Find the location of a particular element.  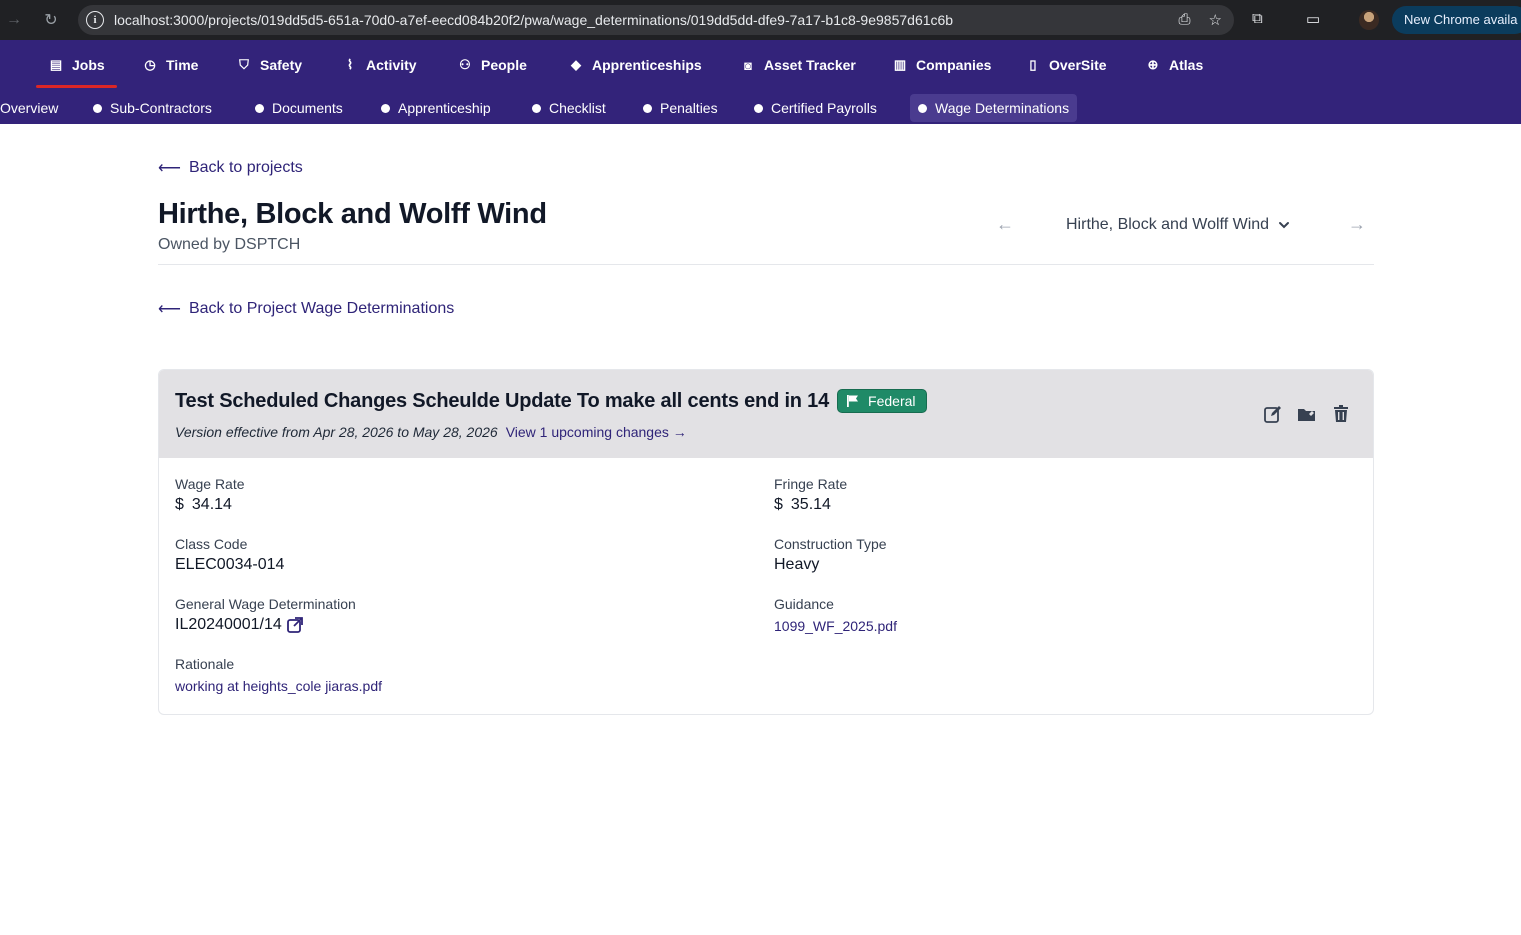

gwd-number: IL20240001/14 is located at coordinates (228, 624).